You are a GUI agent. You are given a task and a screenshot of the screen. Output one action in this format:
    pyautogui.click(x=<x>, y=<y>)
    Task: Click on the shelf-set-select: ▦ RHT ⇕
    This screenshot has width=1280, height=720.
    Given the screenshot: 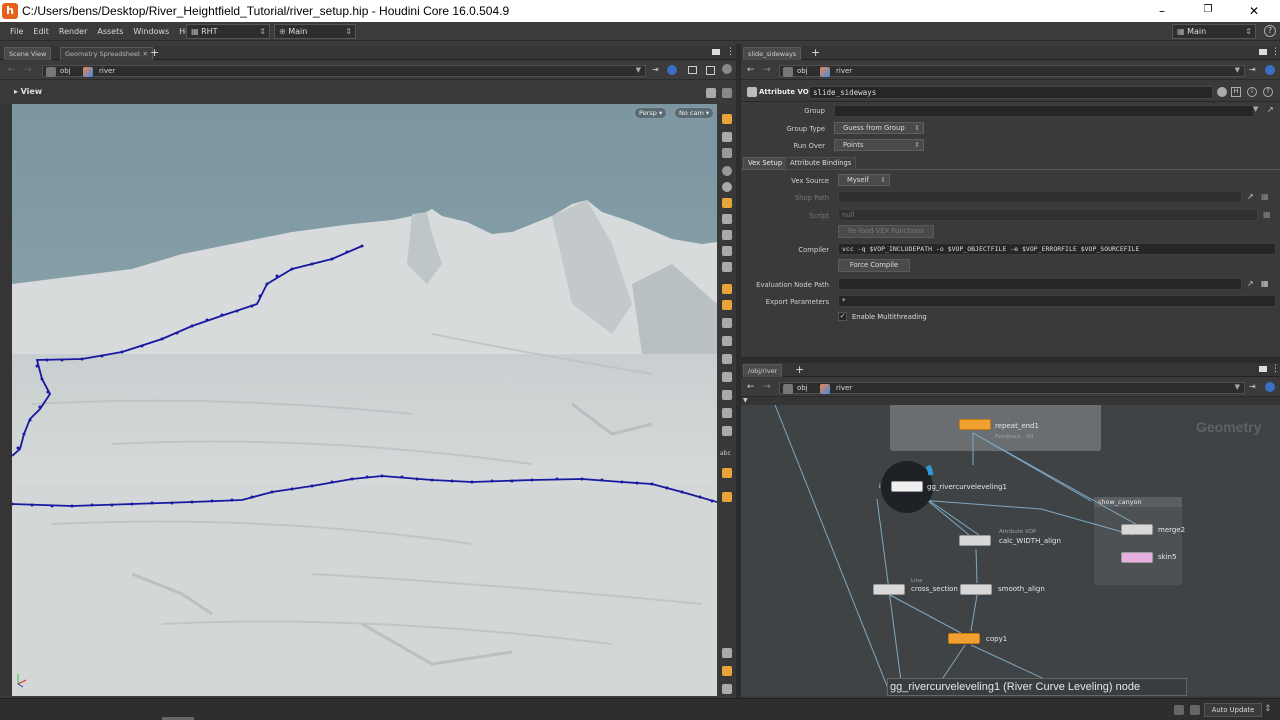 What is the action you would take?
    pyautogui.click(x=228, y=31)
    